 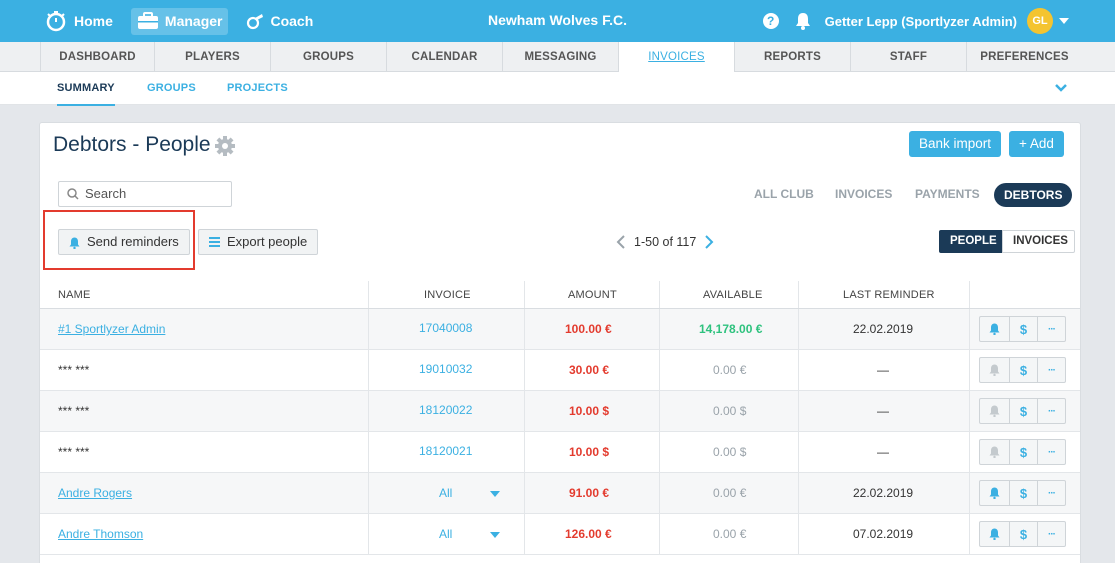 I want to click on filter-debtors: DEBTORS, so click(x=1033, y=195).